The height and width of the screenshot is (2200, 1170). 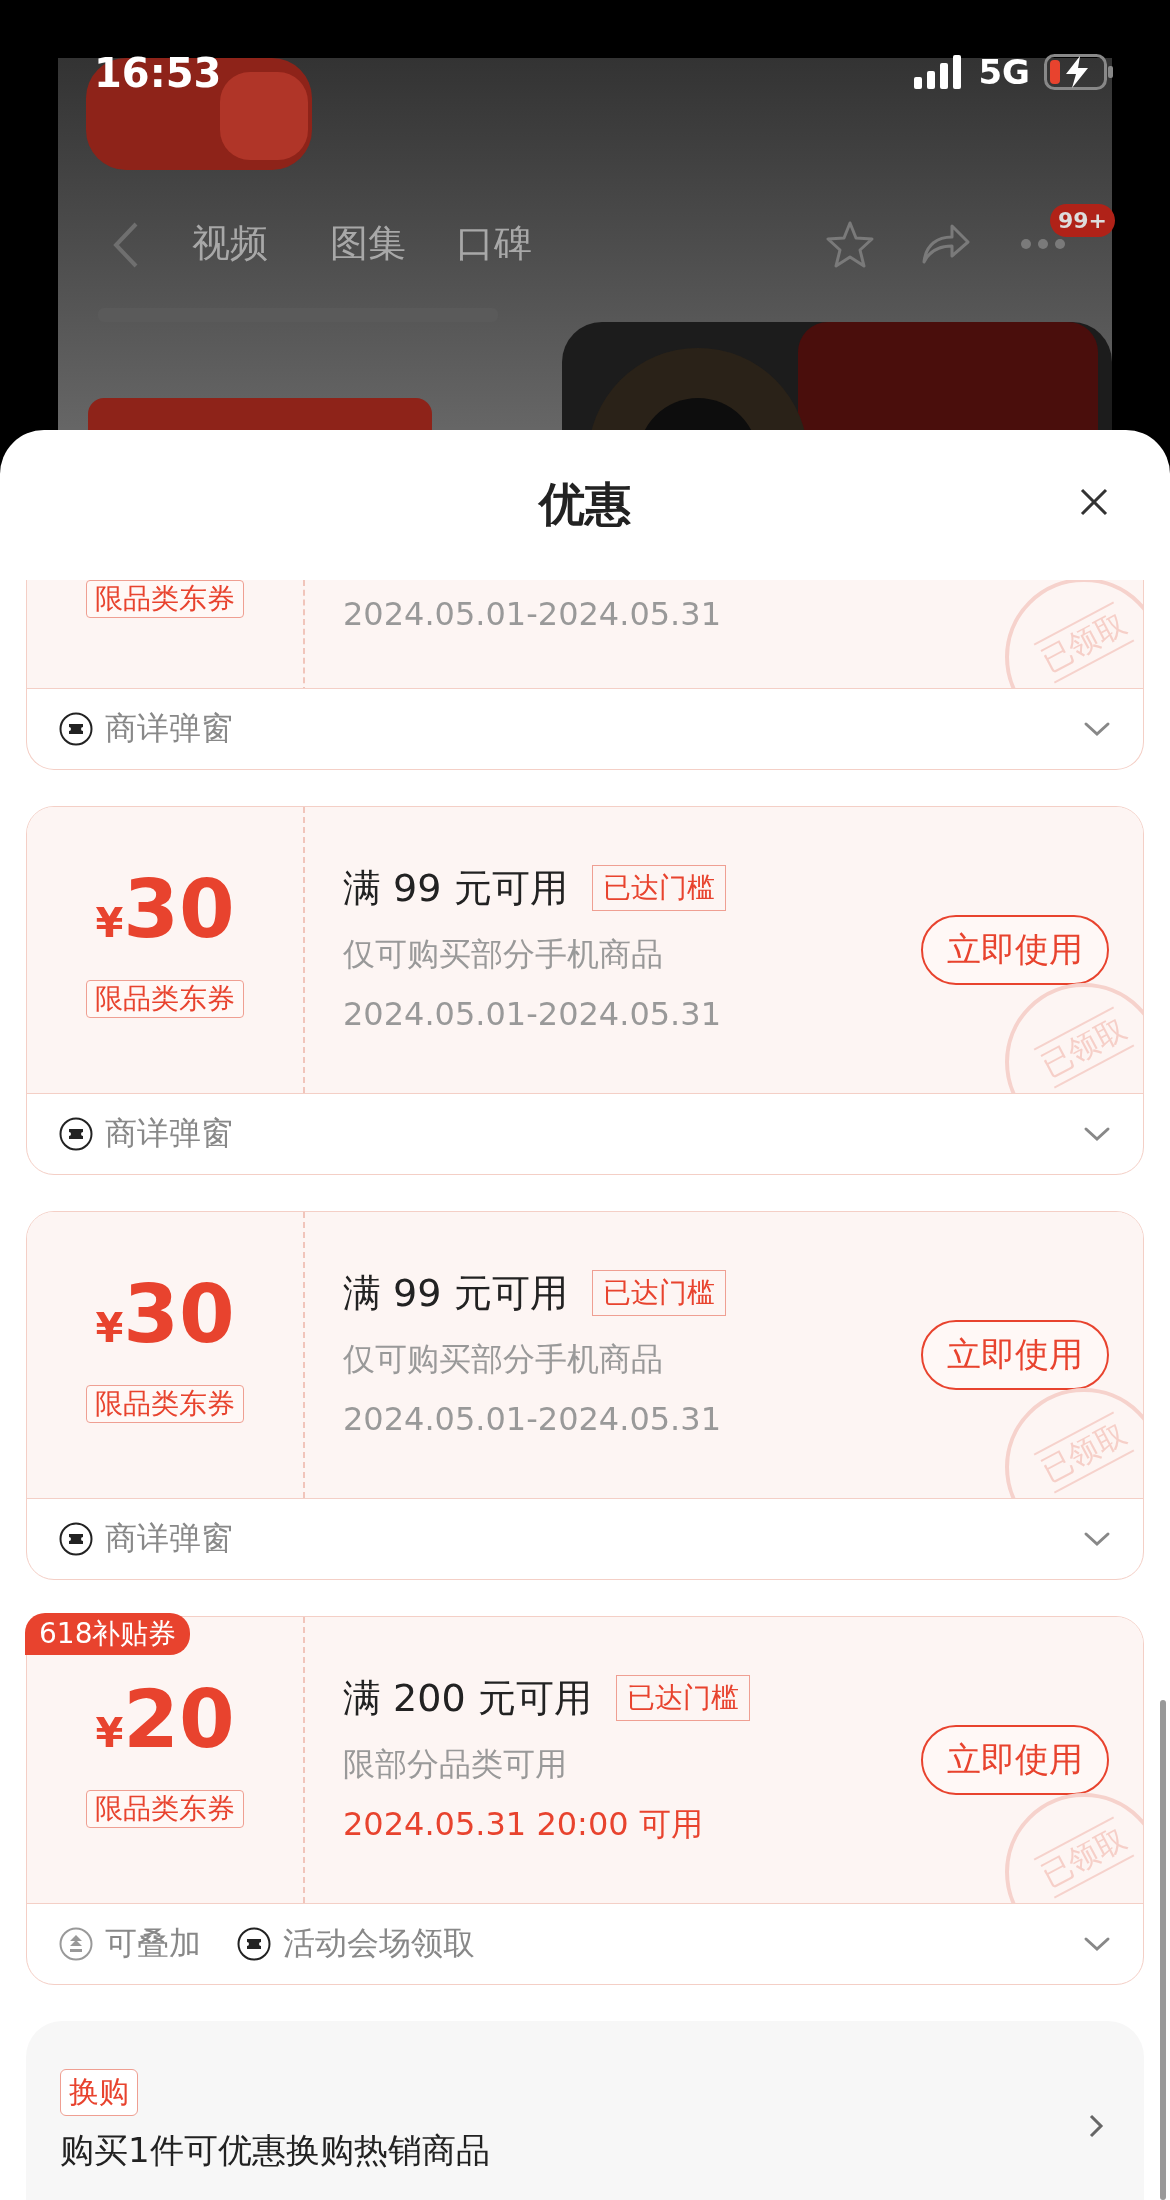 I want to click on coupon-date: 2024.05.31 20:00 可用, so click(x=523, y=1824).